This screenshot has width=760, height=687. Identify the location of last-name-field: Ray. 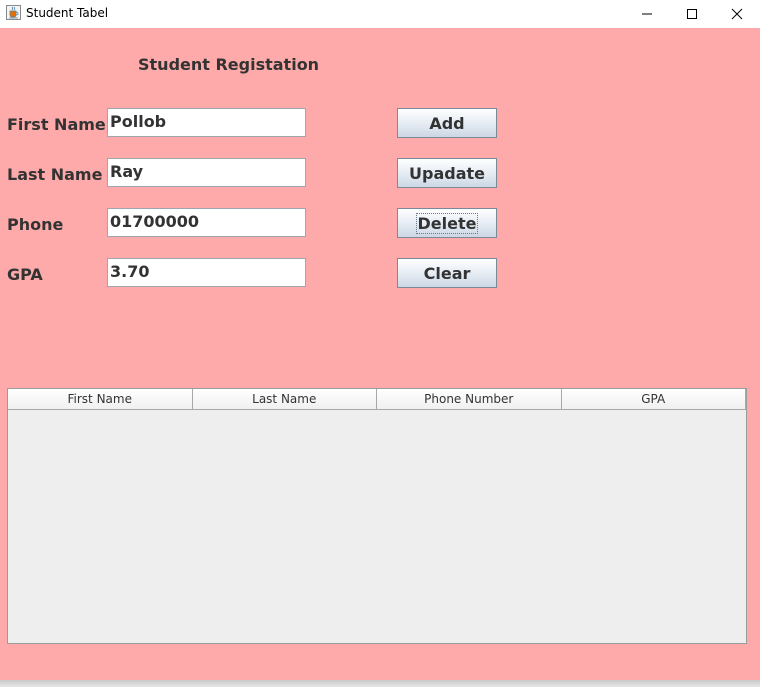
(206, 172).